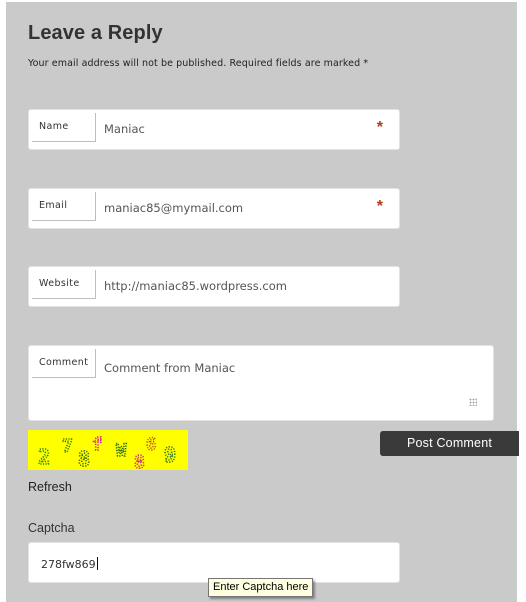  What do you see at coordinates (173, 208) in the screenshot?
I see `email-input: maniac85@mymail.com` at bounding box center [173, 208].